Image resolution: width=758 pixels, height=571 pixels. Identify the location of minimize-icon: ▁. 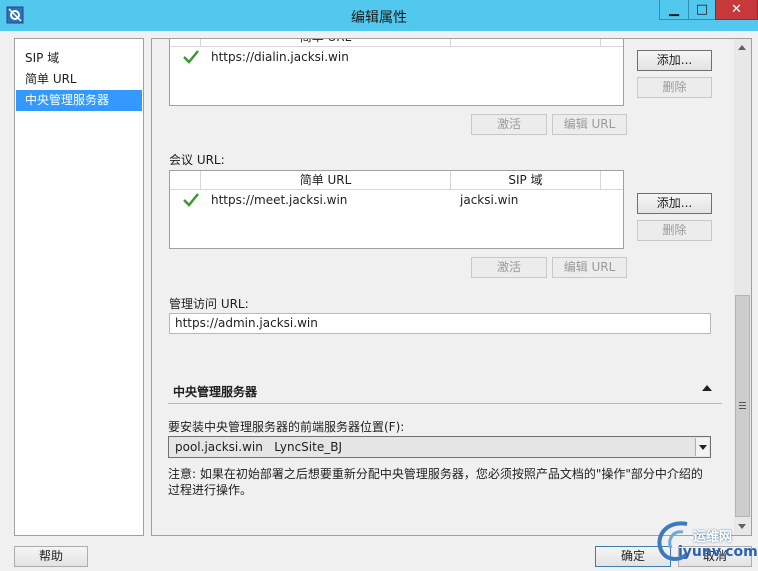
(674, 9).